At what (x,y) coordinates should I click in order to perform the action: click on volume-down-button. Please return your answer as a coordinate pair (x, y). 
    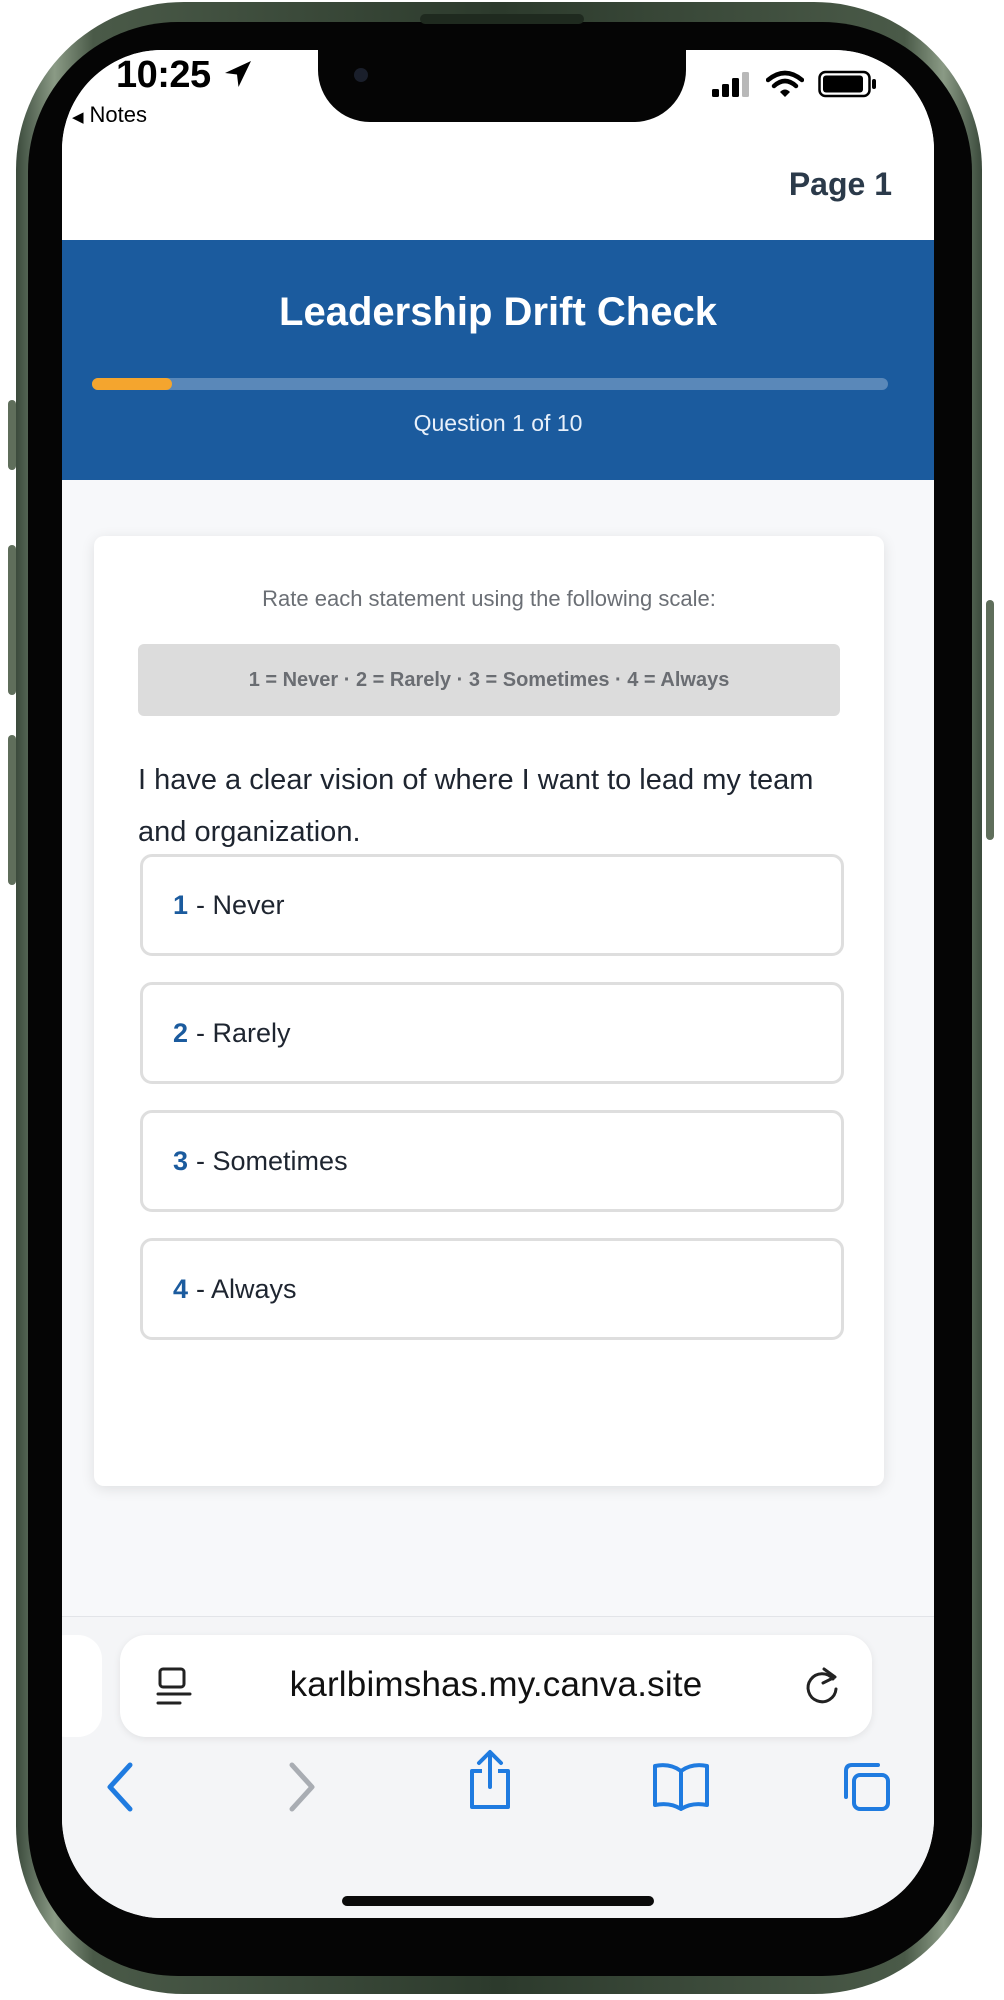
    Looking at the image, I should click on (12, 810).